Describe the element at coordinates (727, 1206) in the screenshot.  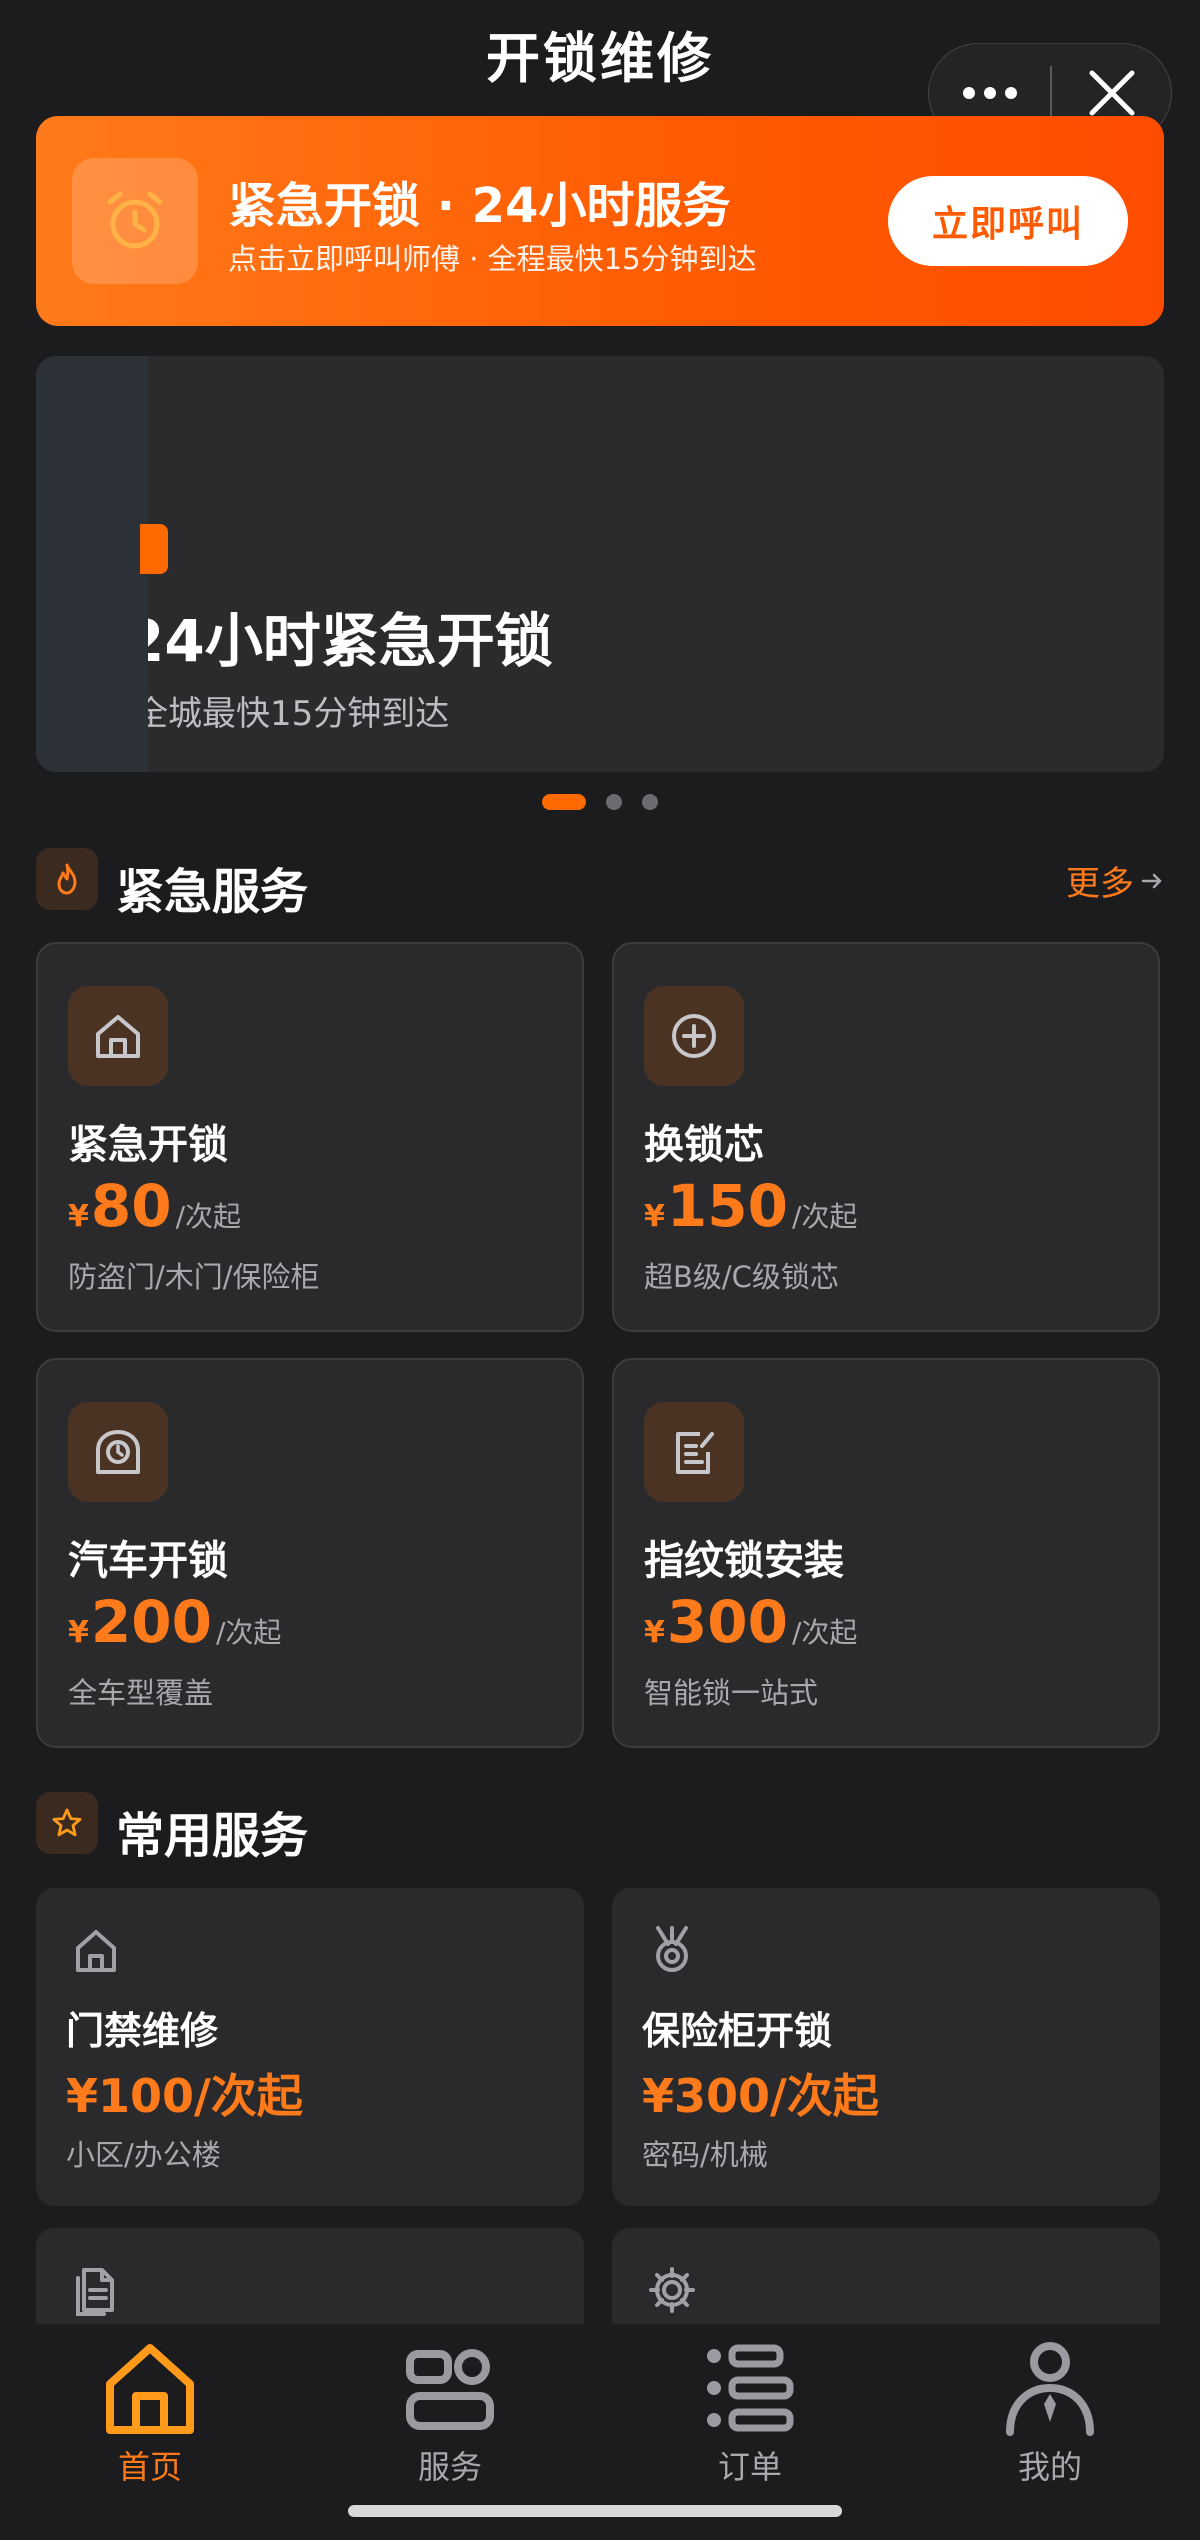
I see `price-amount: 150` at that location.